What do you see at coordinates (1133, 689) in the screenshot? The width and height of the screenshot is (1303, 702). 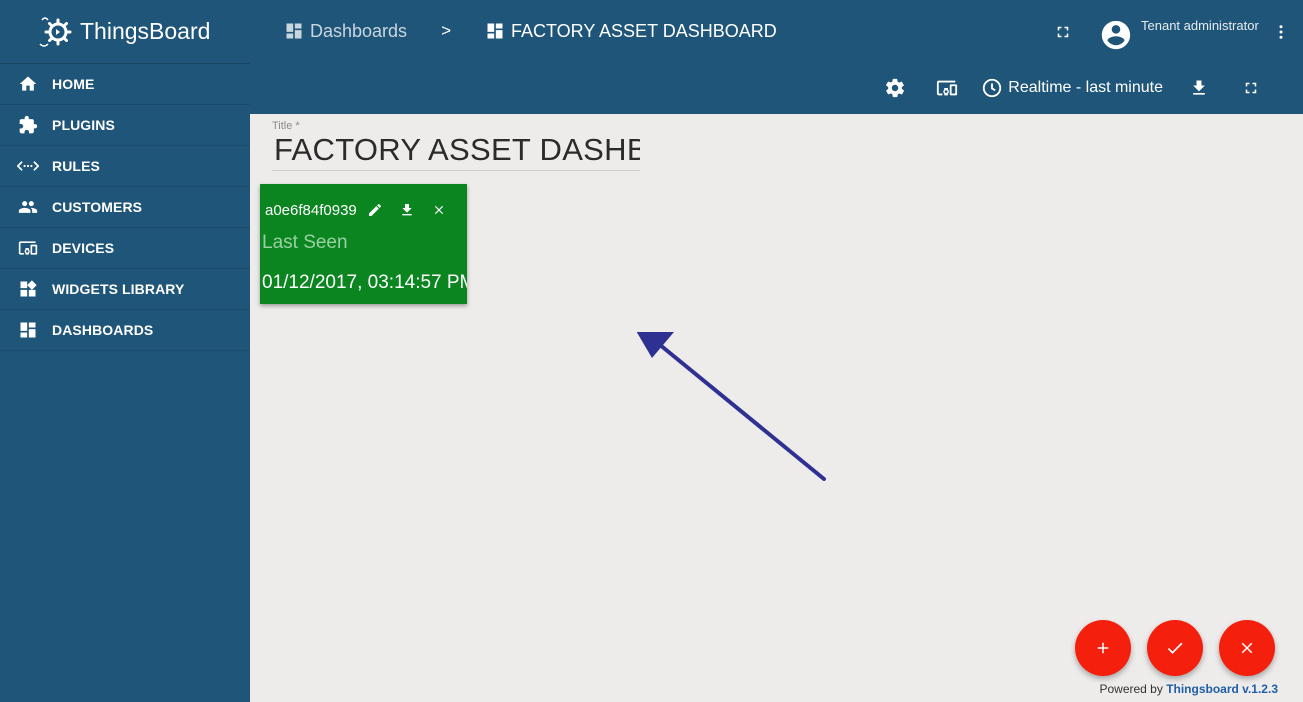 I see `powered-by-prefix: Powered by` at bounding box center [1133, 689].